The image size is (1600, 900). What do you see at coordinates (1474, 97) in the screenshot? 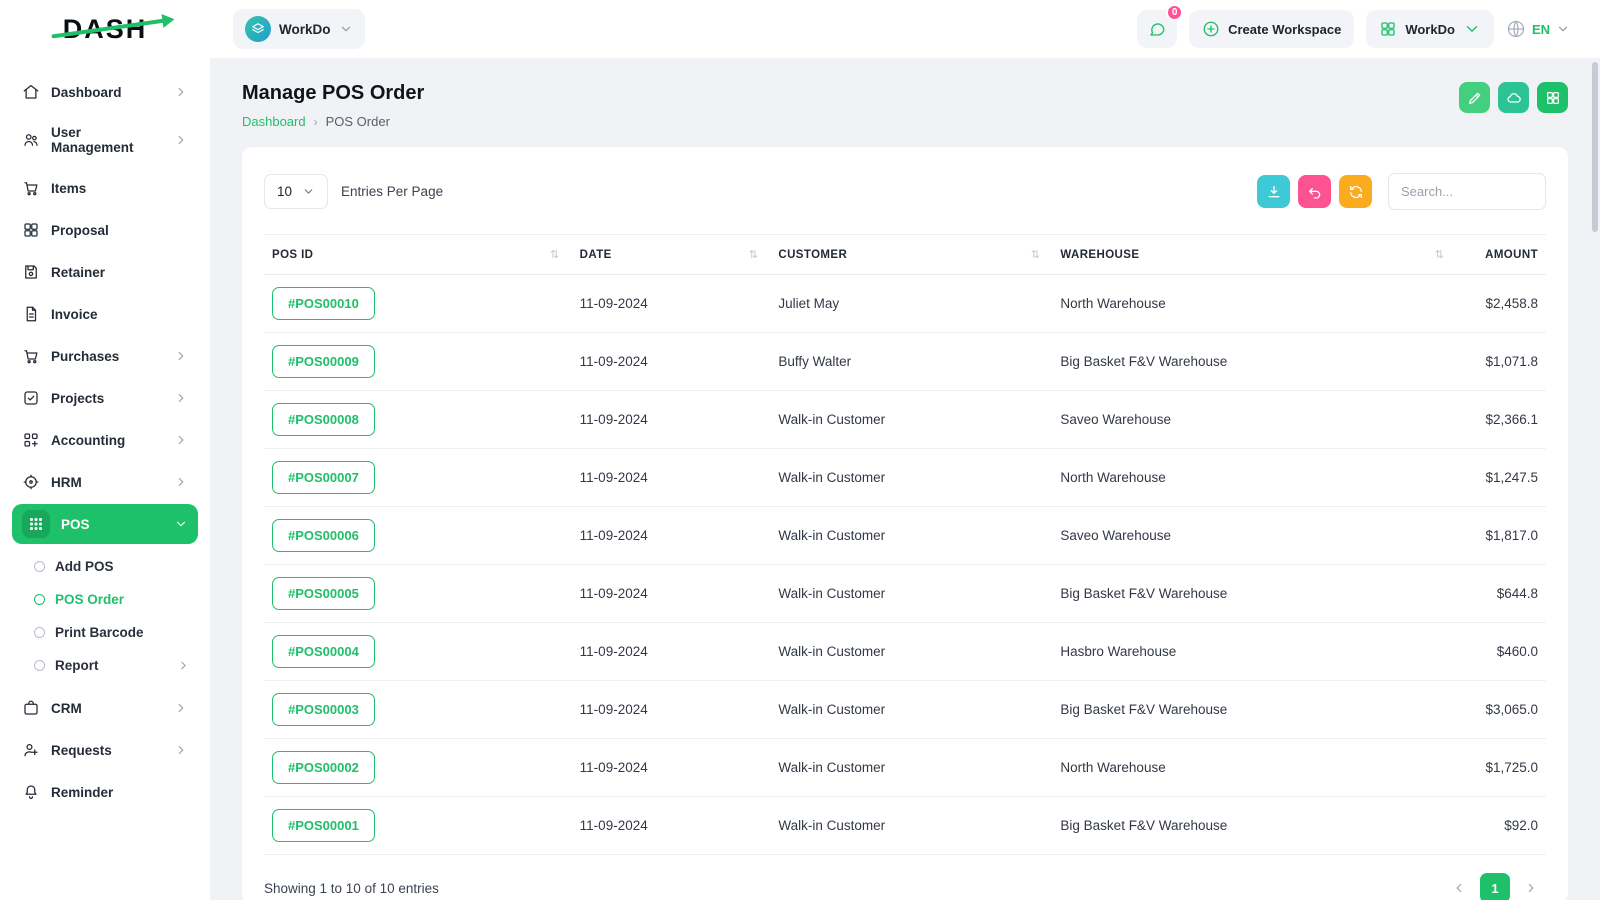
I see `edit-button` at bounding box center [1474, 97].